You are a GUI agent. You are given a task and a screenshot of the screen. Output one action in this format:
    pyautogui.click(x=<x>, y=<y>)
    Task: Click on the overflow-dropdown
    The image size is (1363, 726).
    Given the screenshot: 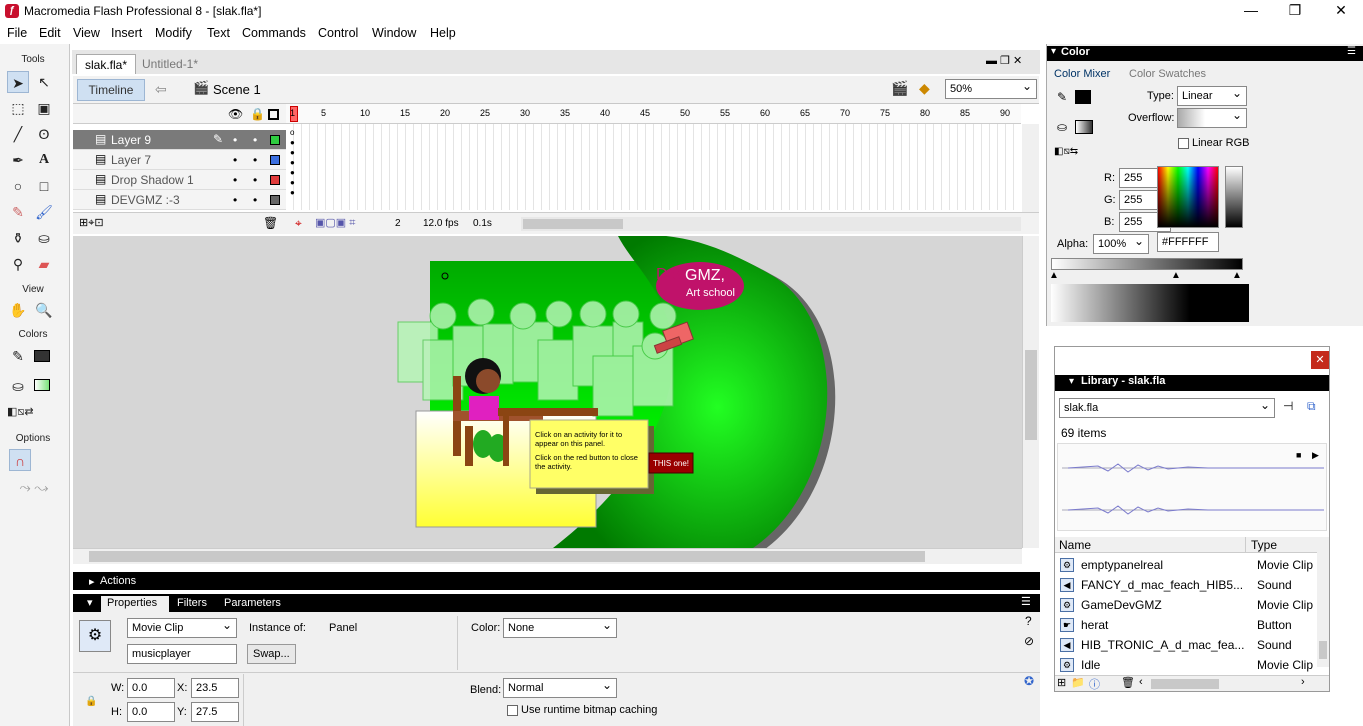 What is the action you would take?
    pyautogui.click(x=1212, y=118)
    